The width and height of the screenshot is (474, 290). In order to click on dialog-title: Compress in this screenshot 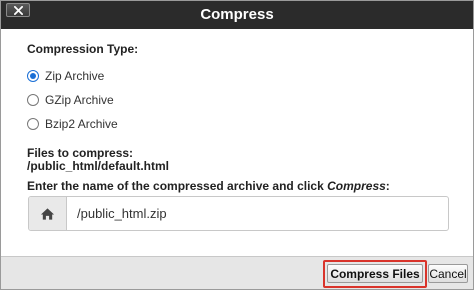, I will do `click(237, 14)`.